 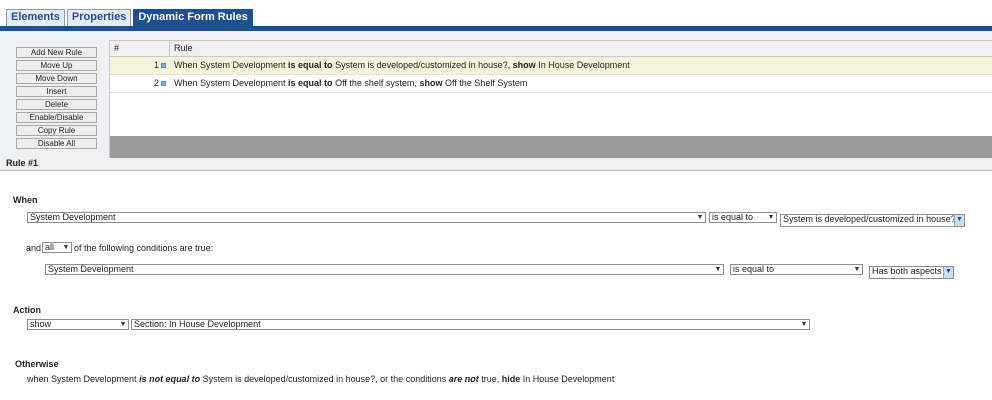 I want to click on condition-field-select: System Development ▼, so click(x=384, y=269).